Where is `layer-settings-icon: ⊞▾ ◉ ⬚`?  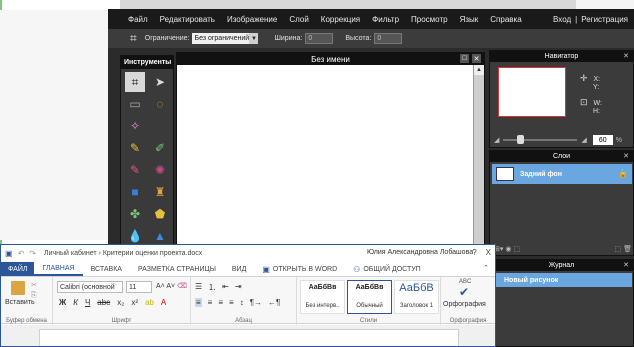 layer-settings-icon: ⊞▾ ◉ ⬚ is located at coordinates (507, 249).